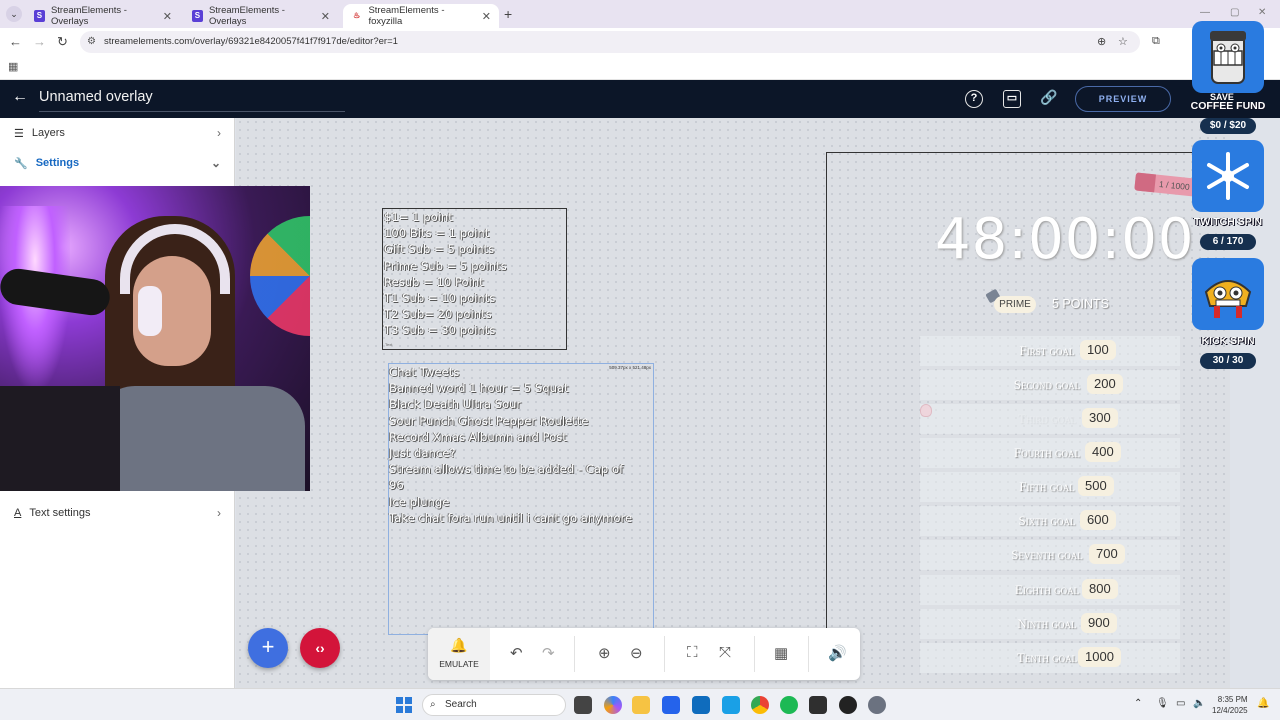  What do you see at coordinates (117, 133) in the screenshot?
I see `sidebar-item-layers: ☰ Layers ›` at bounding box center [117, 133].